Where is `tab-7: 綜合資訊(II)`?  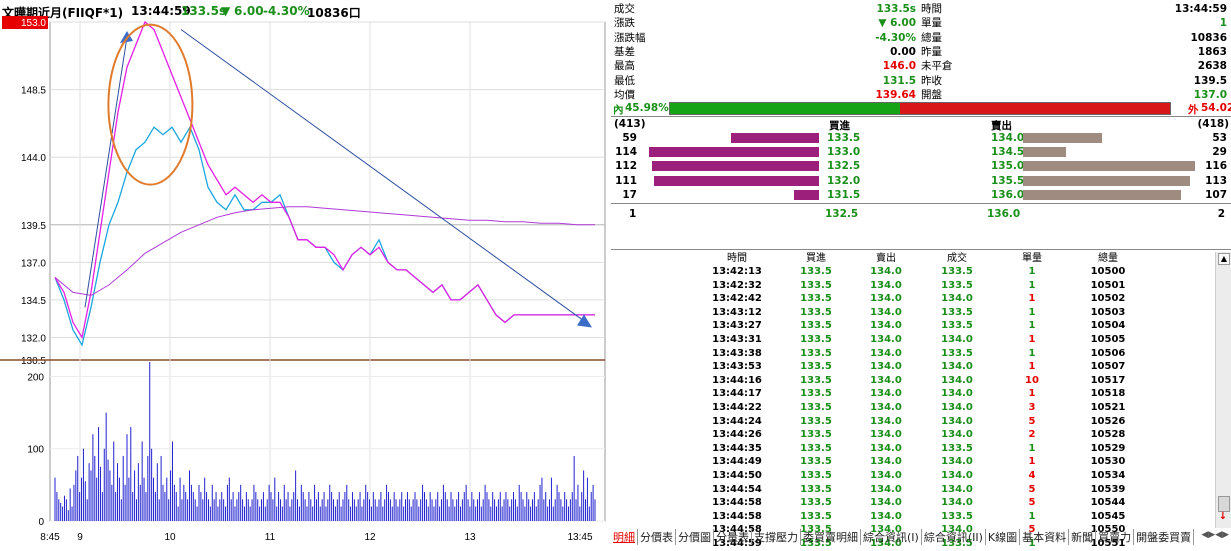
tab-7: 綜合資訊(II) is located at coordinates (954, 537).